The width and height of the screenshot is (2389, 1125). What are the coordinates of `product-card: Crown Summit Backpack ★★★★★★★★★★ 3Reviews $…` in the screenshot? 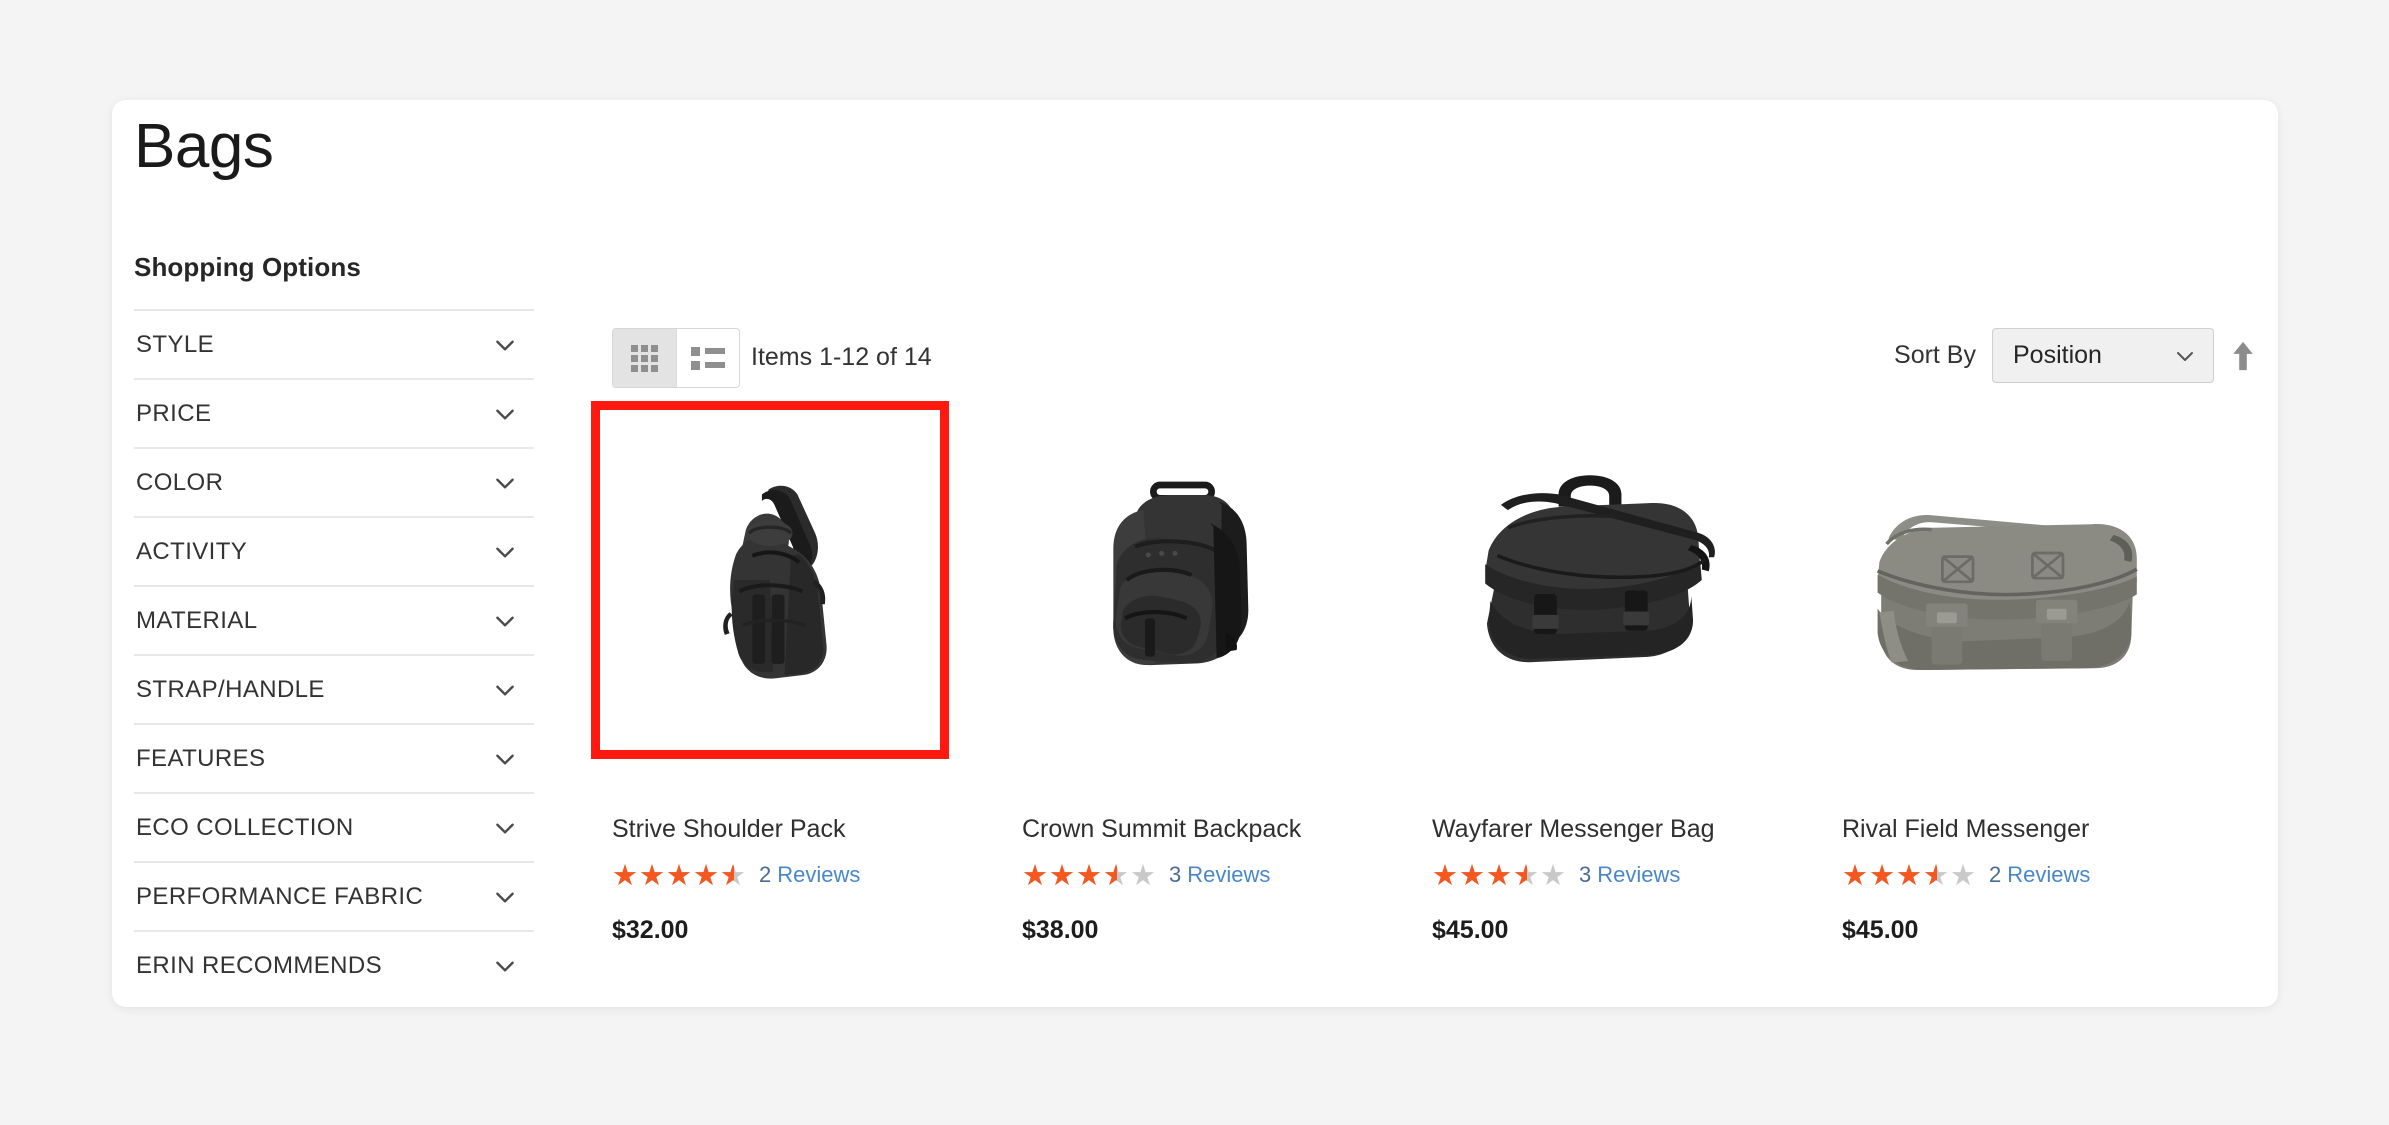 It's located at (1227, 687).